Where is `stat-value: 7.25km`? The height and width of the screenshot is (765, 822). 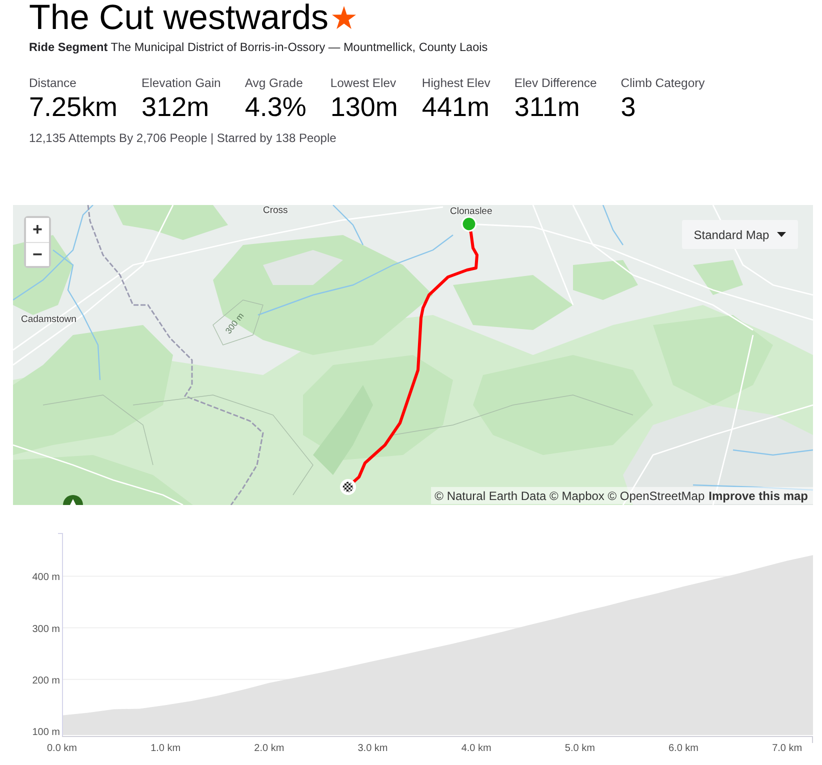 stat-value: 7.25km is located at coordinates (73, 107).